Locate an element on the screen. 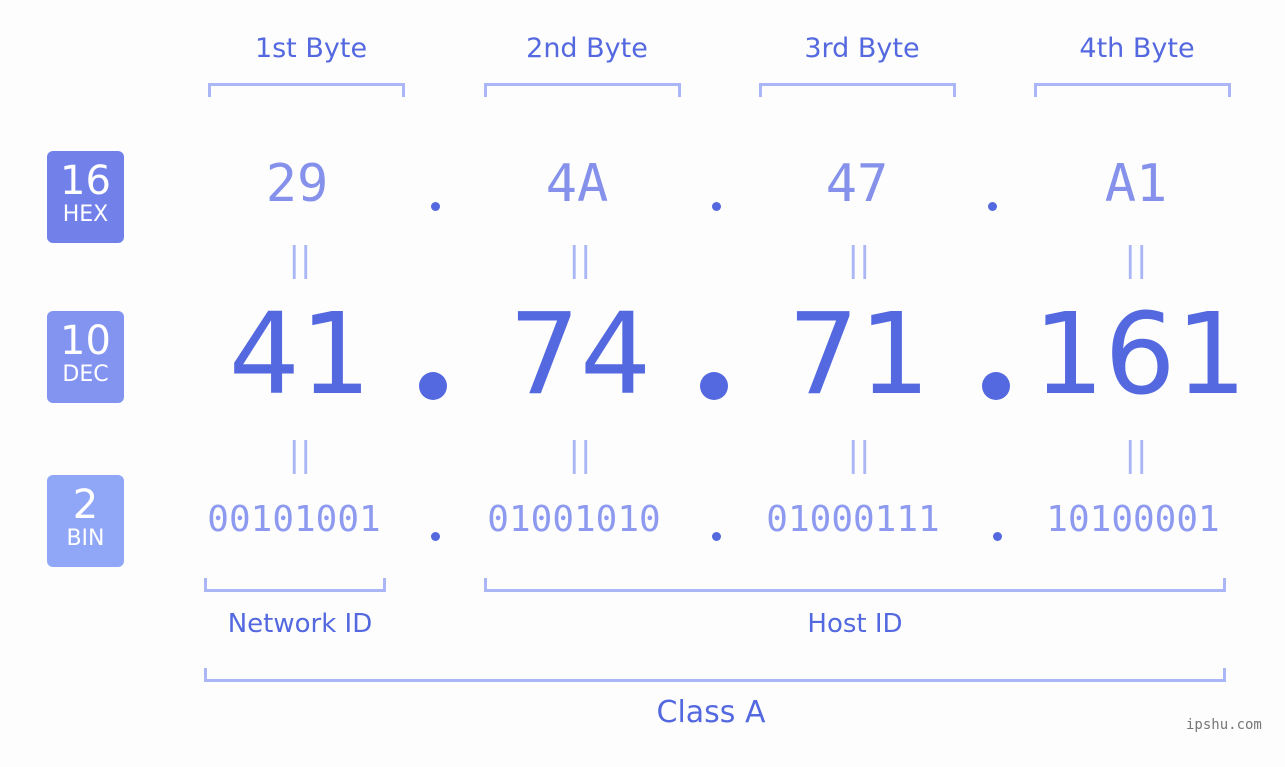  bin-badge-label: BIN is located at coordinates (85, 538).